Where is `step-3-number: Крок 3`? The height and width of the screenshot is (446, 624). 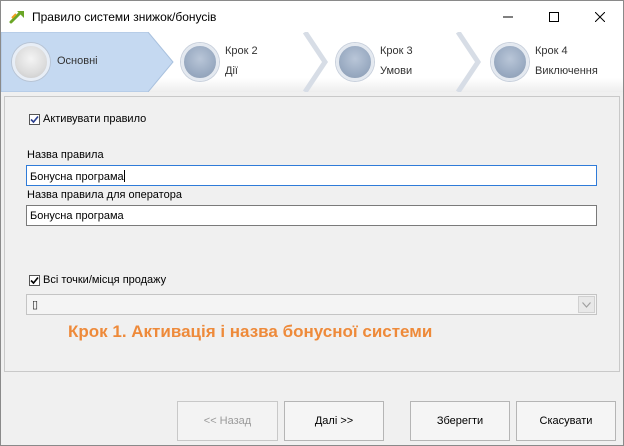 step-3-number: Крок 3 is located at coordinates (396, 51).